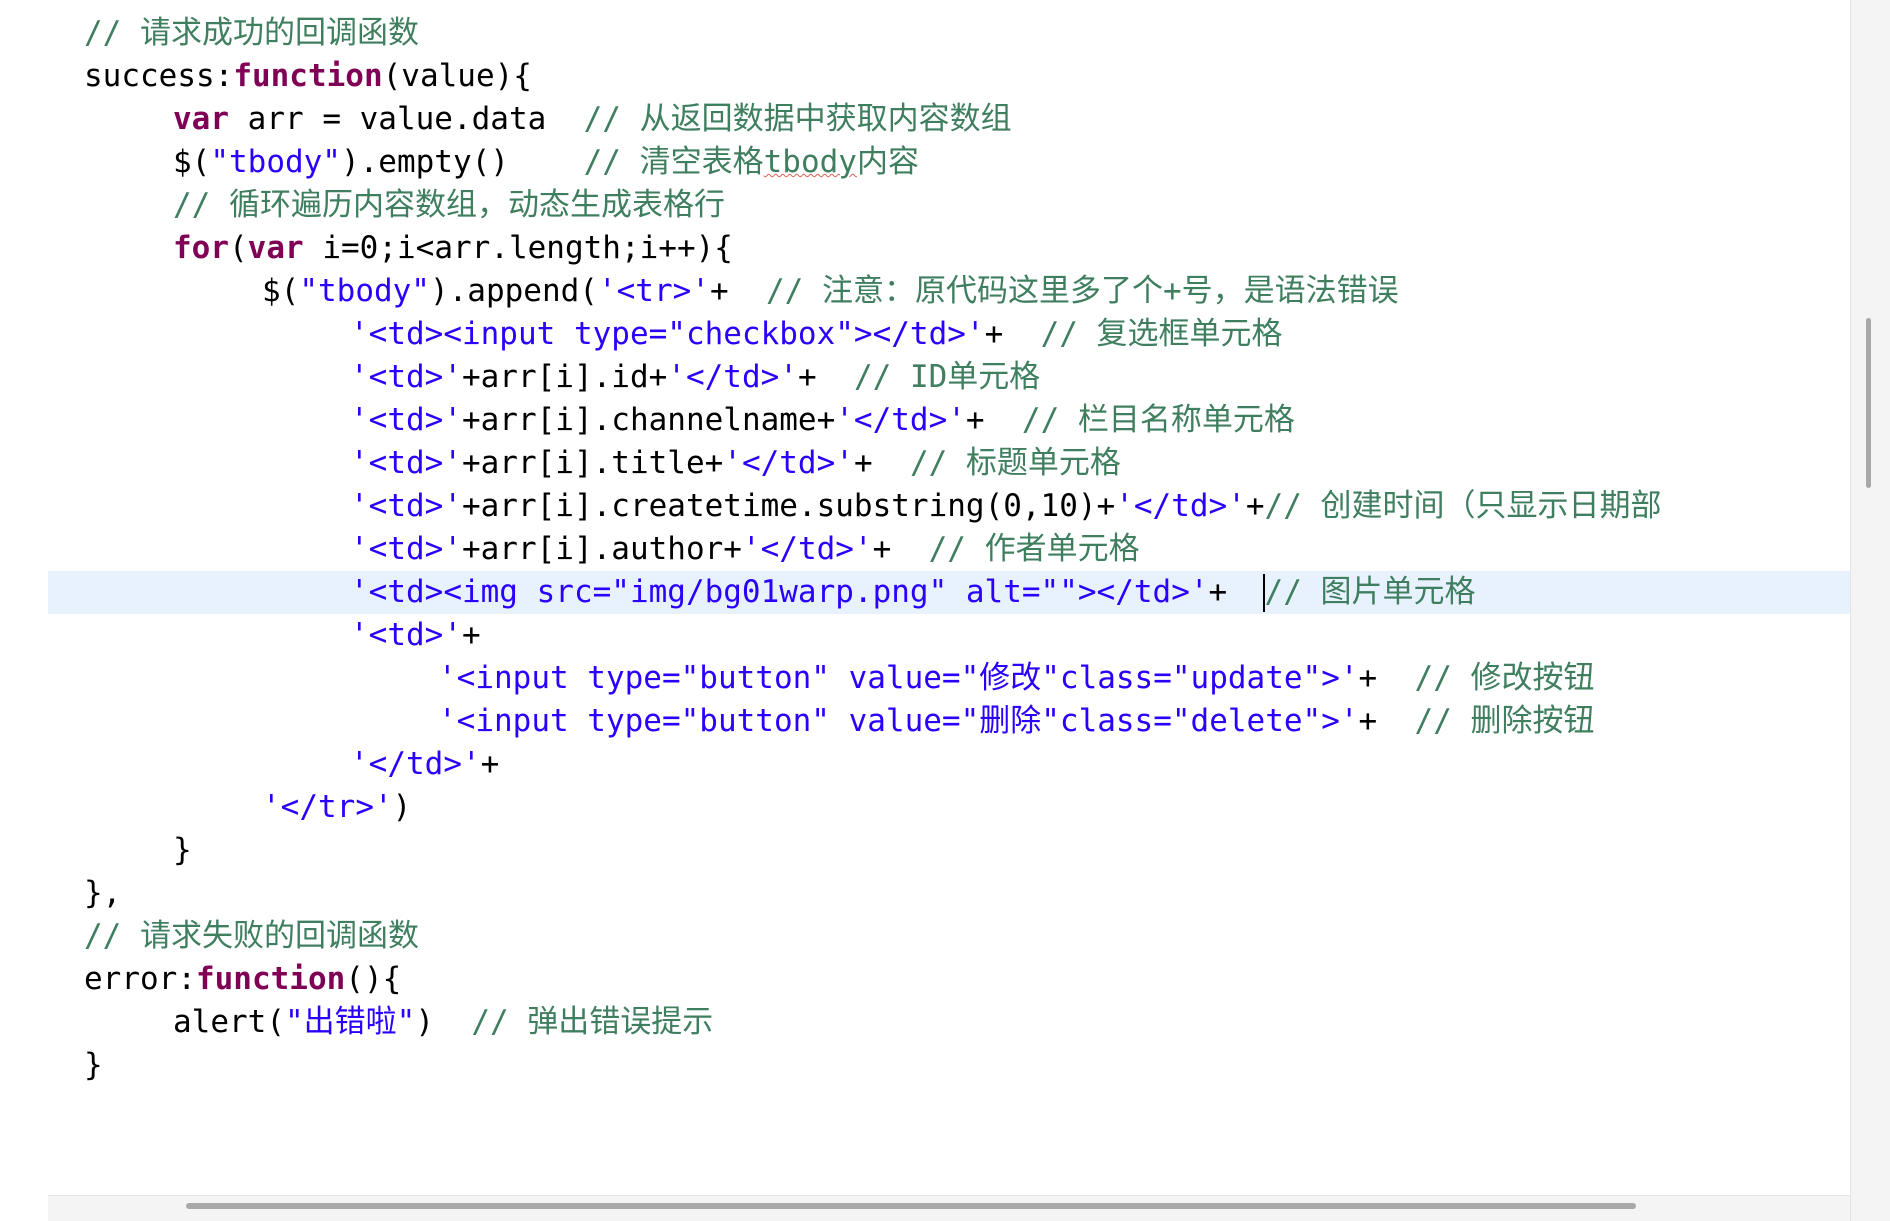  What do you see at coordinates (1015, 463) in the screenshot?
I see `code-comment: // 标题单元格` at bounding box center [1015, 463].